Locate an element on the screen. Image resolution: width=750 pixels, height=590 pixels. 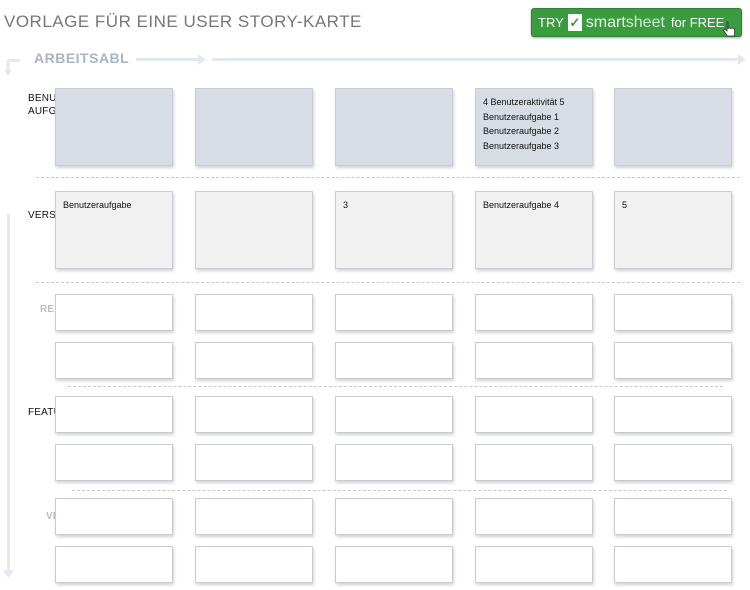
card-text: Benutzeraufgabe is located at coordinates (97, 205).